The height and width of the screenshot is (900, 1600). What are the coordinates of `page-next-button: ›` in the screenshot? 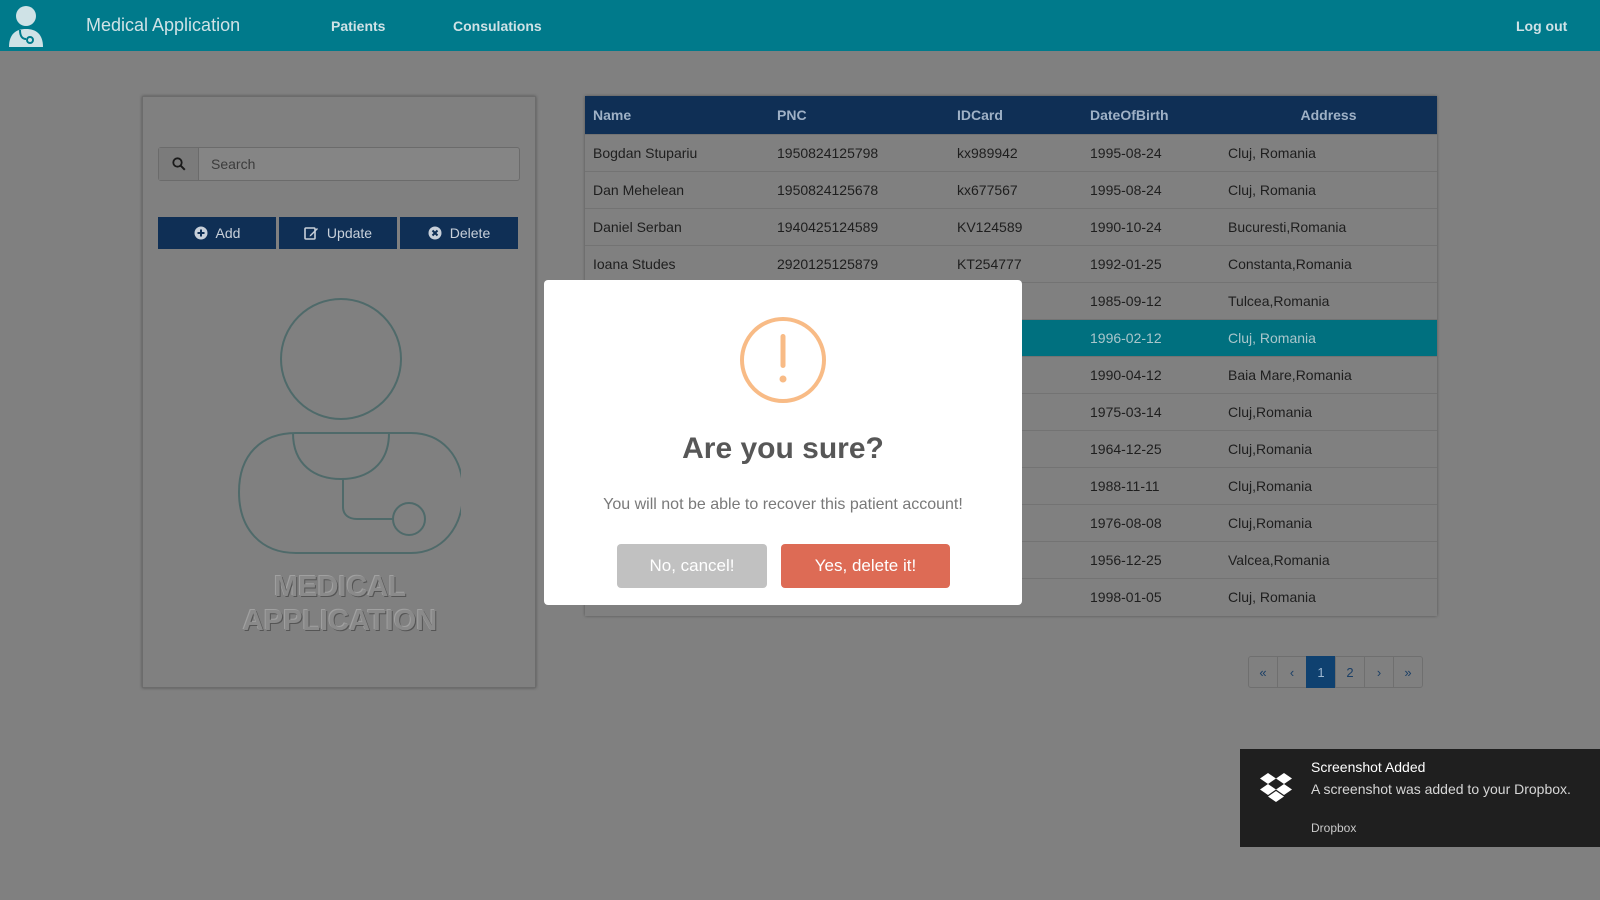 It's located at (1379, 672).